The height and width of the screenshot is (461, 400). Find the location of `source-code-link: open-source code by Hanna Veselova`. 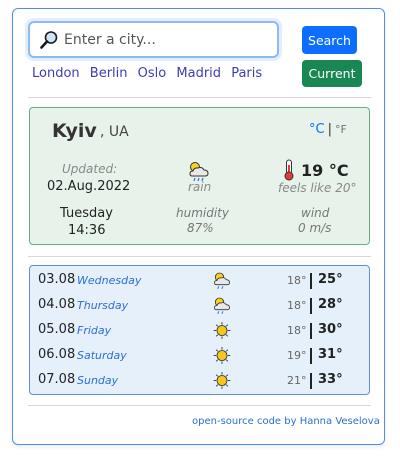

source-code-link: open-source code by Hanna Veselova is located at coordinates (286, 421).